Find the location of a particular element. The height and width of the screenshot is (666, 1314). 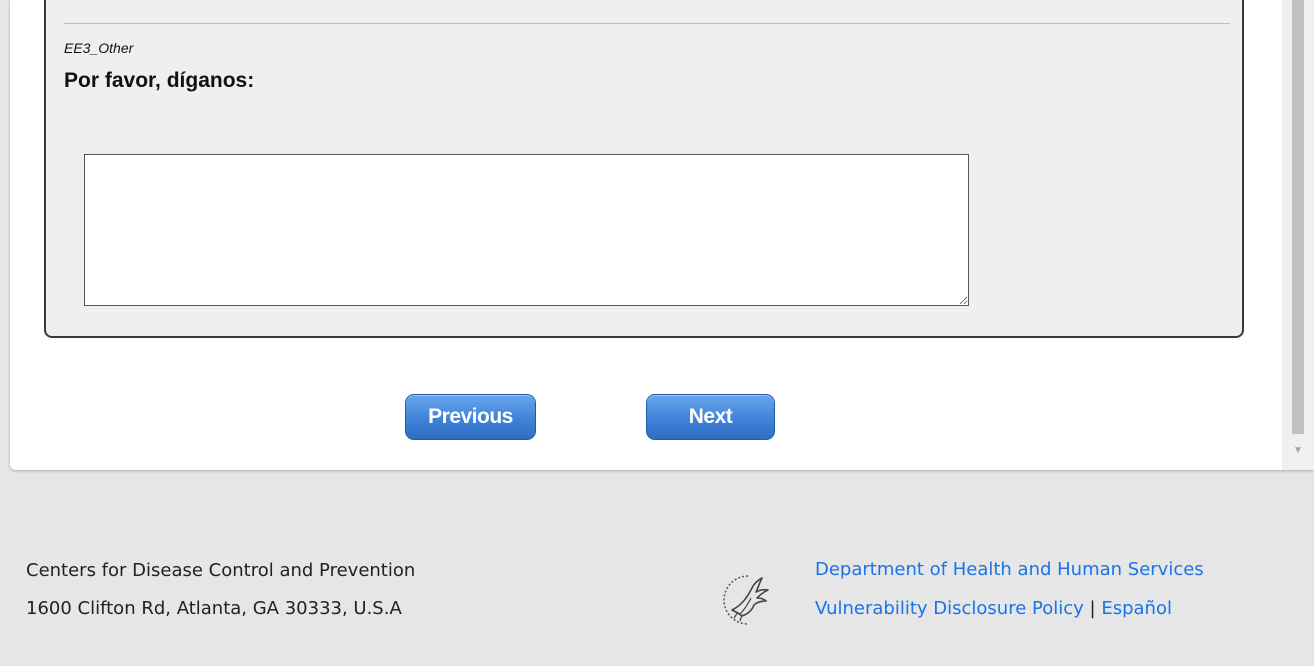

scrollbar-thumb is located at coordinates (1298, 217).